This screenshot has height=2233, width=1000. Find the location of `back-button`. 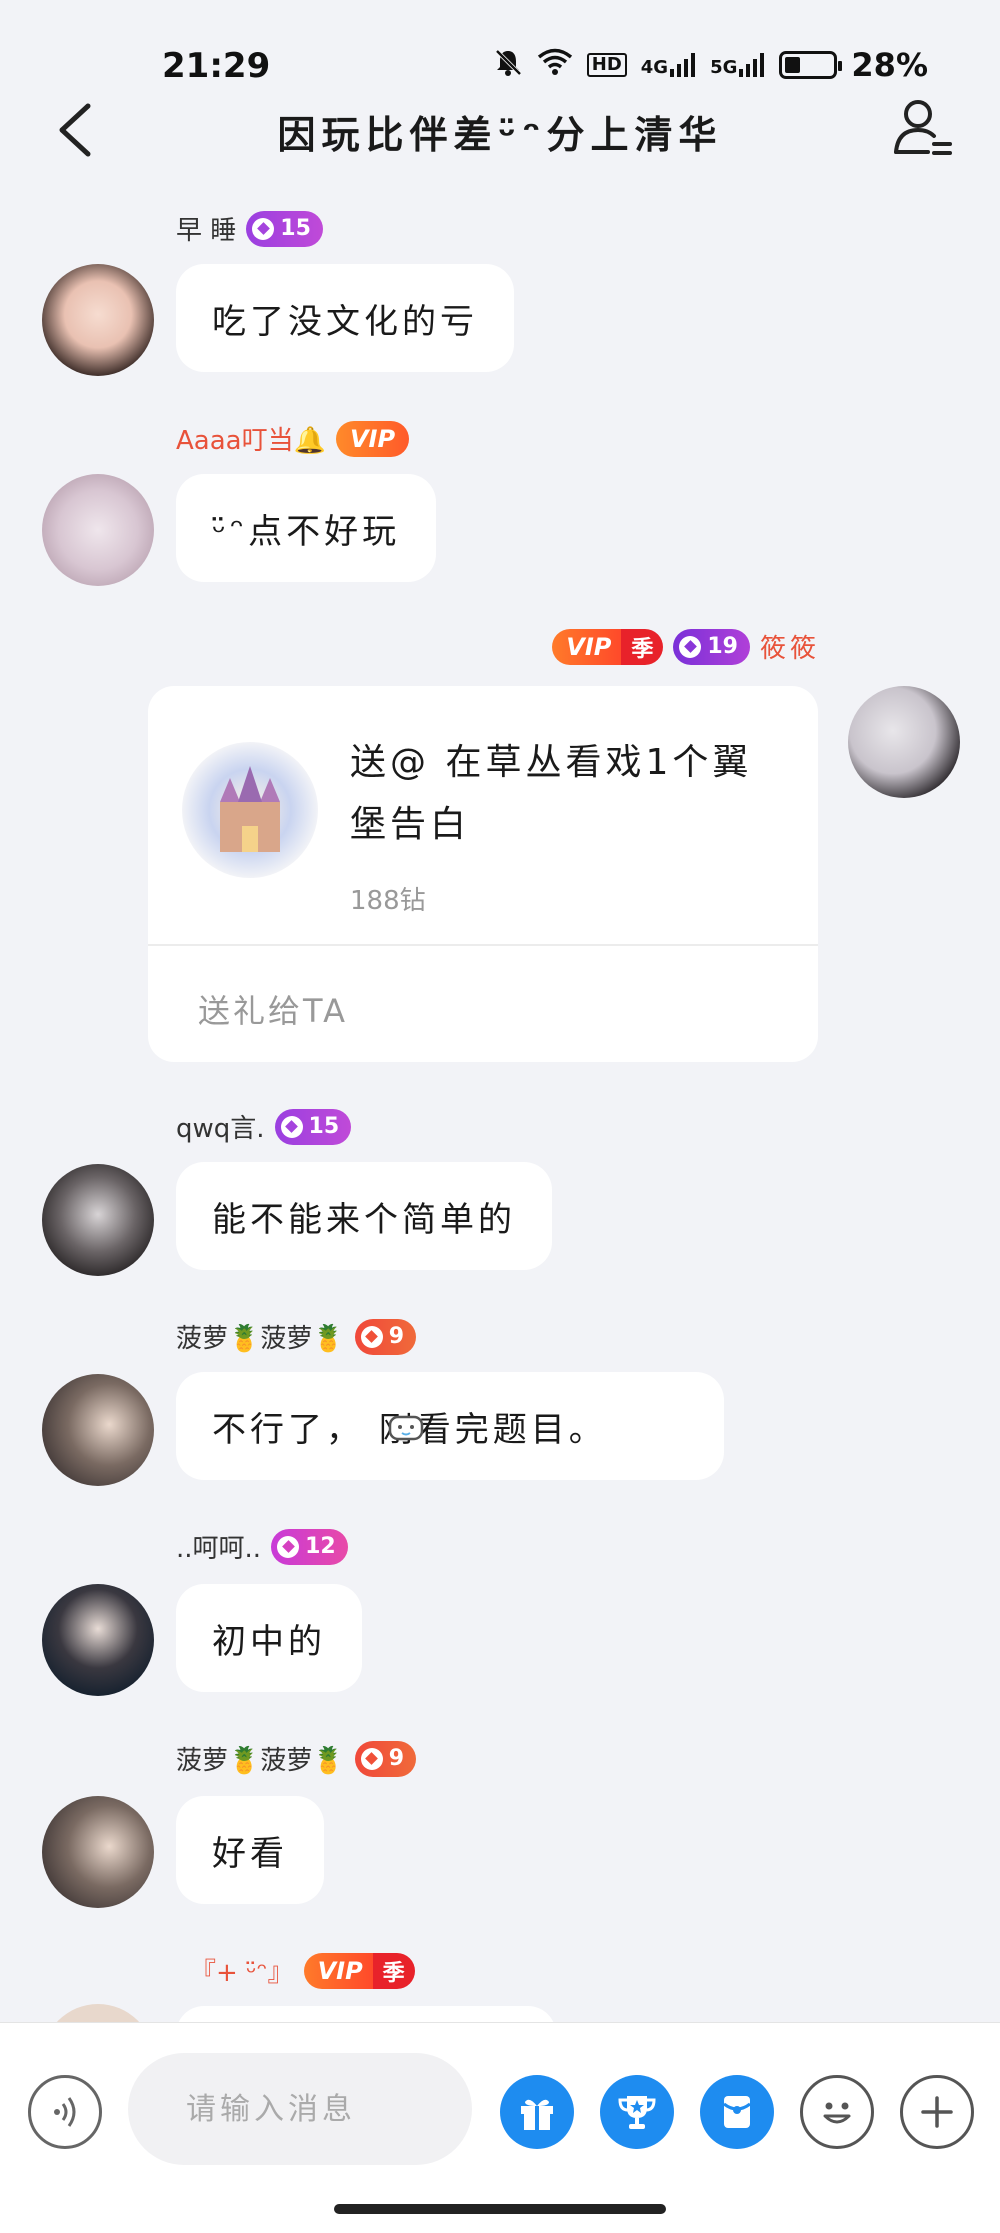

back-button is located at coordinates (76, 130).